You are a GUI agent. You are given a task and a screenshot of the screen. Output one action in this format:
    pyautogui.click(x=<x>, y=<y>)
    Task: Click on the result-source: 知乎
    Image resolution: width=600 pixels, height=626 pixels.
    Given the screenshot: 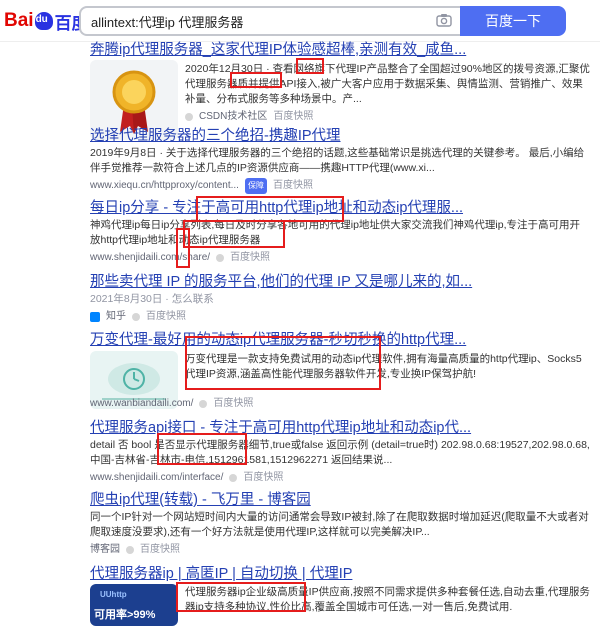 What is the action you would take?
    pyautogui.click(x=116, y=317)
    